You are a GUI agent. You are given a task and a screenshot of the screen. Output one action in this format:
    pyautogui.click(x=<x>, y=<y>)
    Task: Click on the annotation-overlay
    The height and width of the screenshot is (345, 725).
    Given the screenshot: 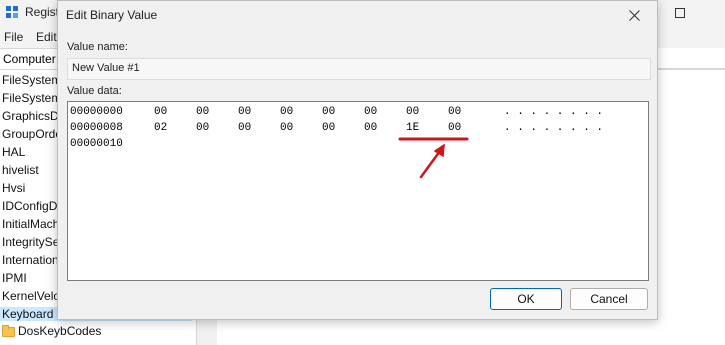 What is the action you would take?
    pyautogui.click(x=433, y=158)
    